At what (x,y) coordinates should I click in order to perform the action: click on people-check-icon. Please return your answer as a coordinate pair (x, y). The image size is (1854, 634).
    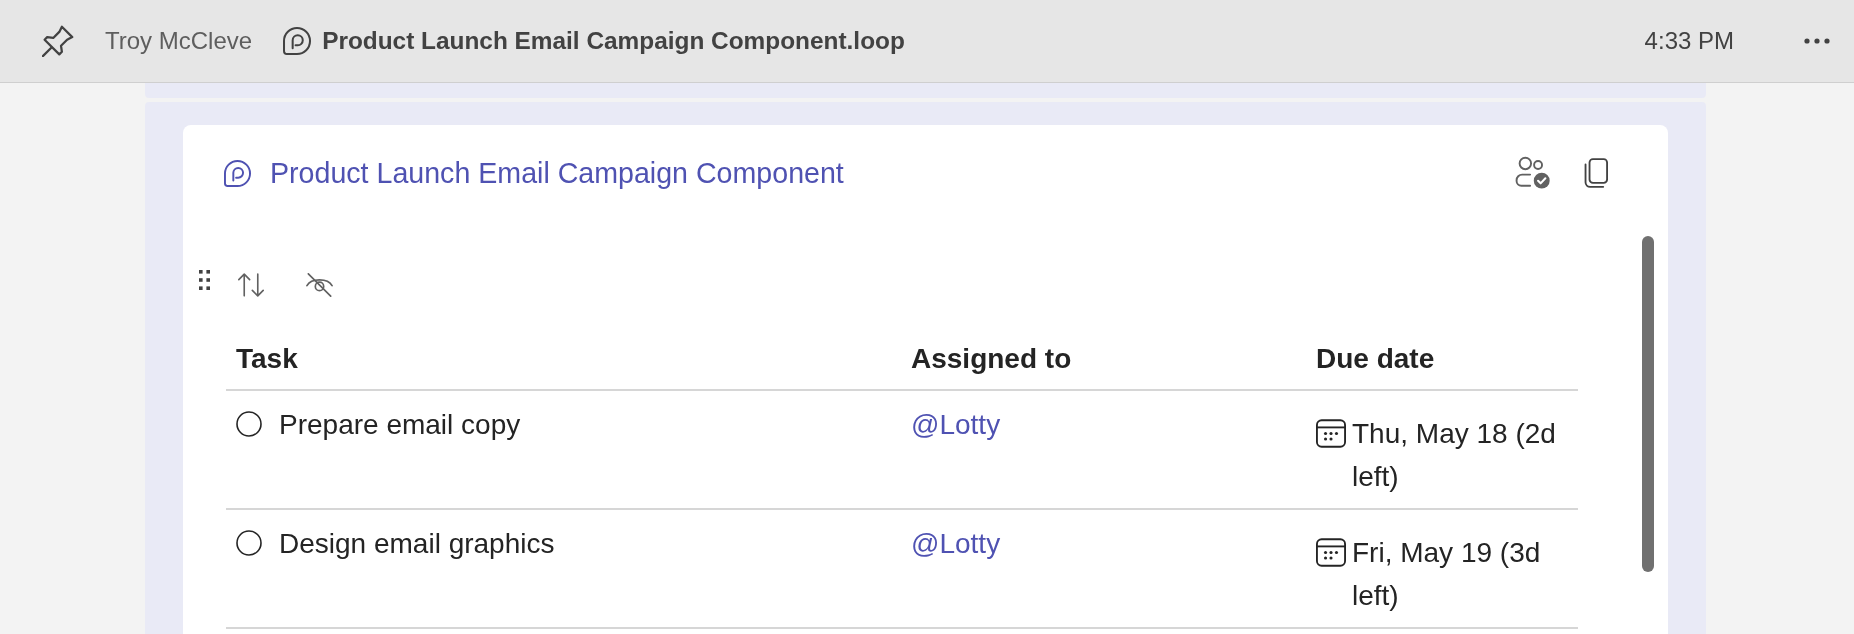
    Looking at the image, I should click on (1532, 173).